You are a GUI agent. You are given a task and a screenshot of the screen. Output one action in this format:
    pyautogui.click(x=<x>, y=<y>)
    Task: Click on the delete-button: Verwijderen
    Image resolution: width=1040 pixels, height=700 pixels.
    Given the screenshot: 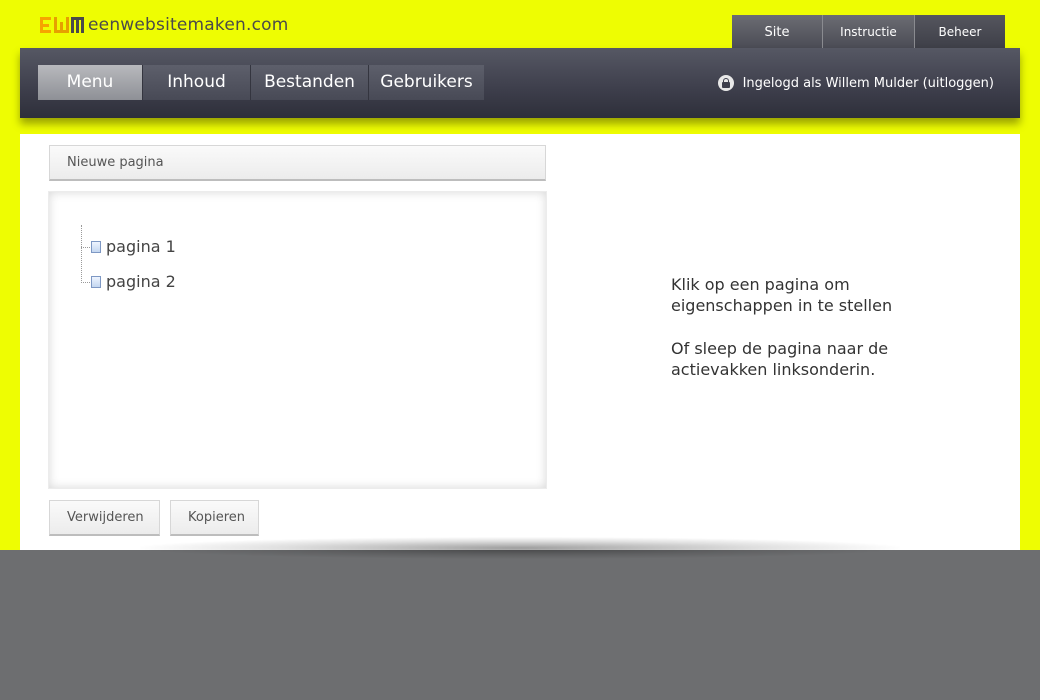 What is the action you would take?
    pyautogui.click(x=104, y=518)
    